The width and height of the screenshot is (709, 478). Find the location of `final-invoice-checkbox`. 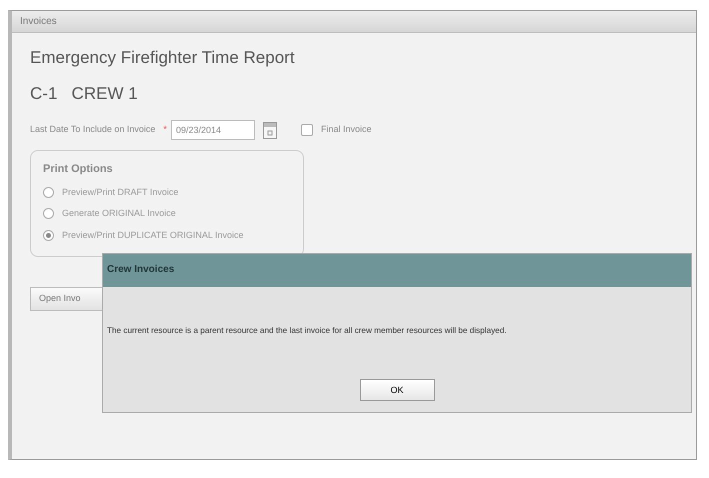

final-invoice-checkbox is located at coordinates (306, 130).